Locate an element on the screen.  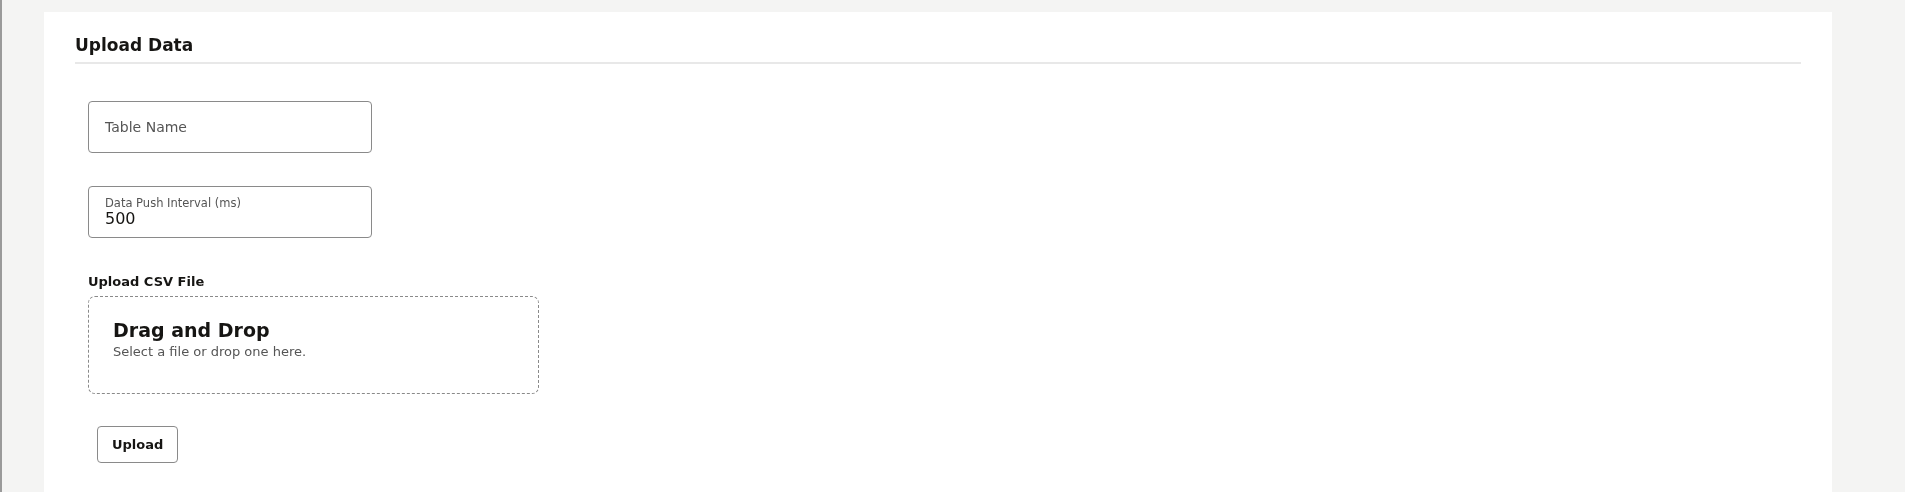
input-field: Table Name is located at coordinates (230, 127).